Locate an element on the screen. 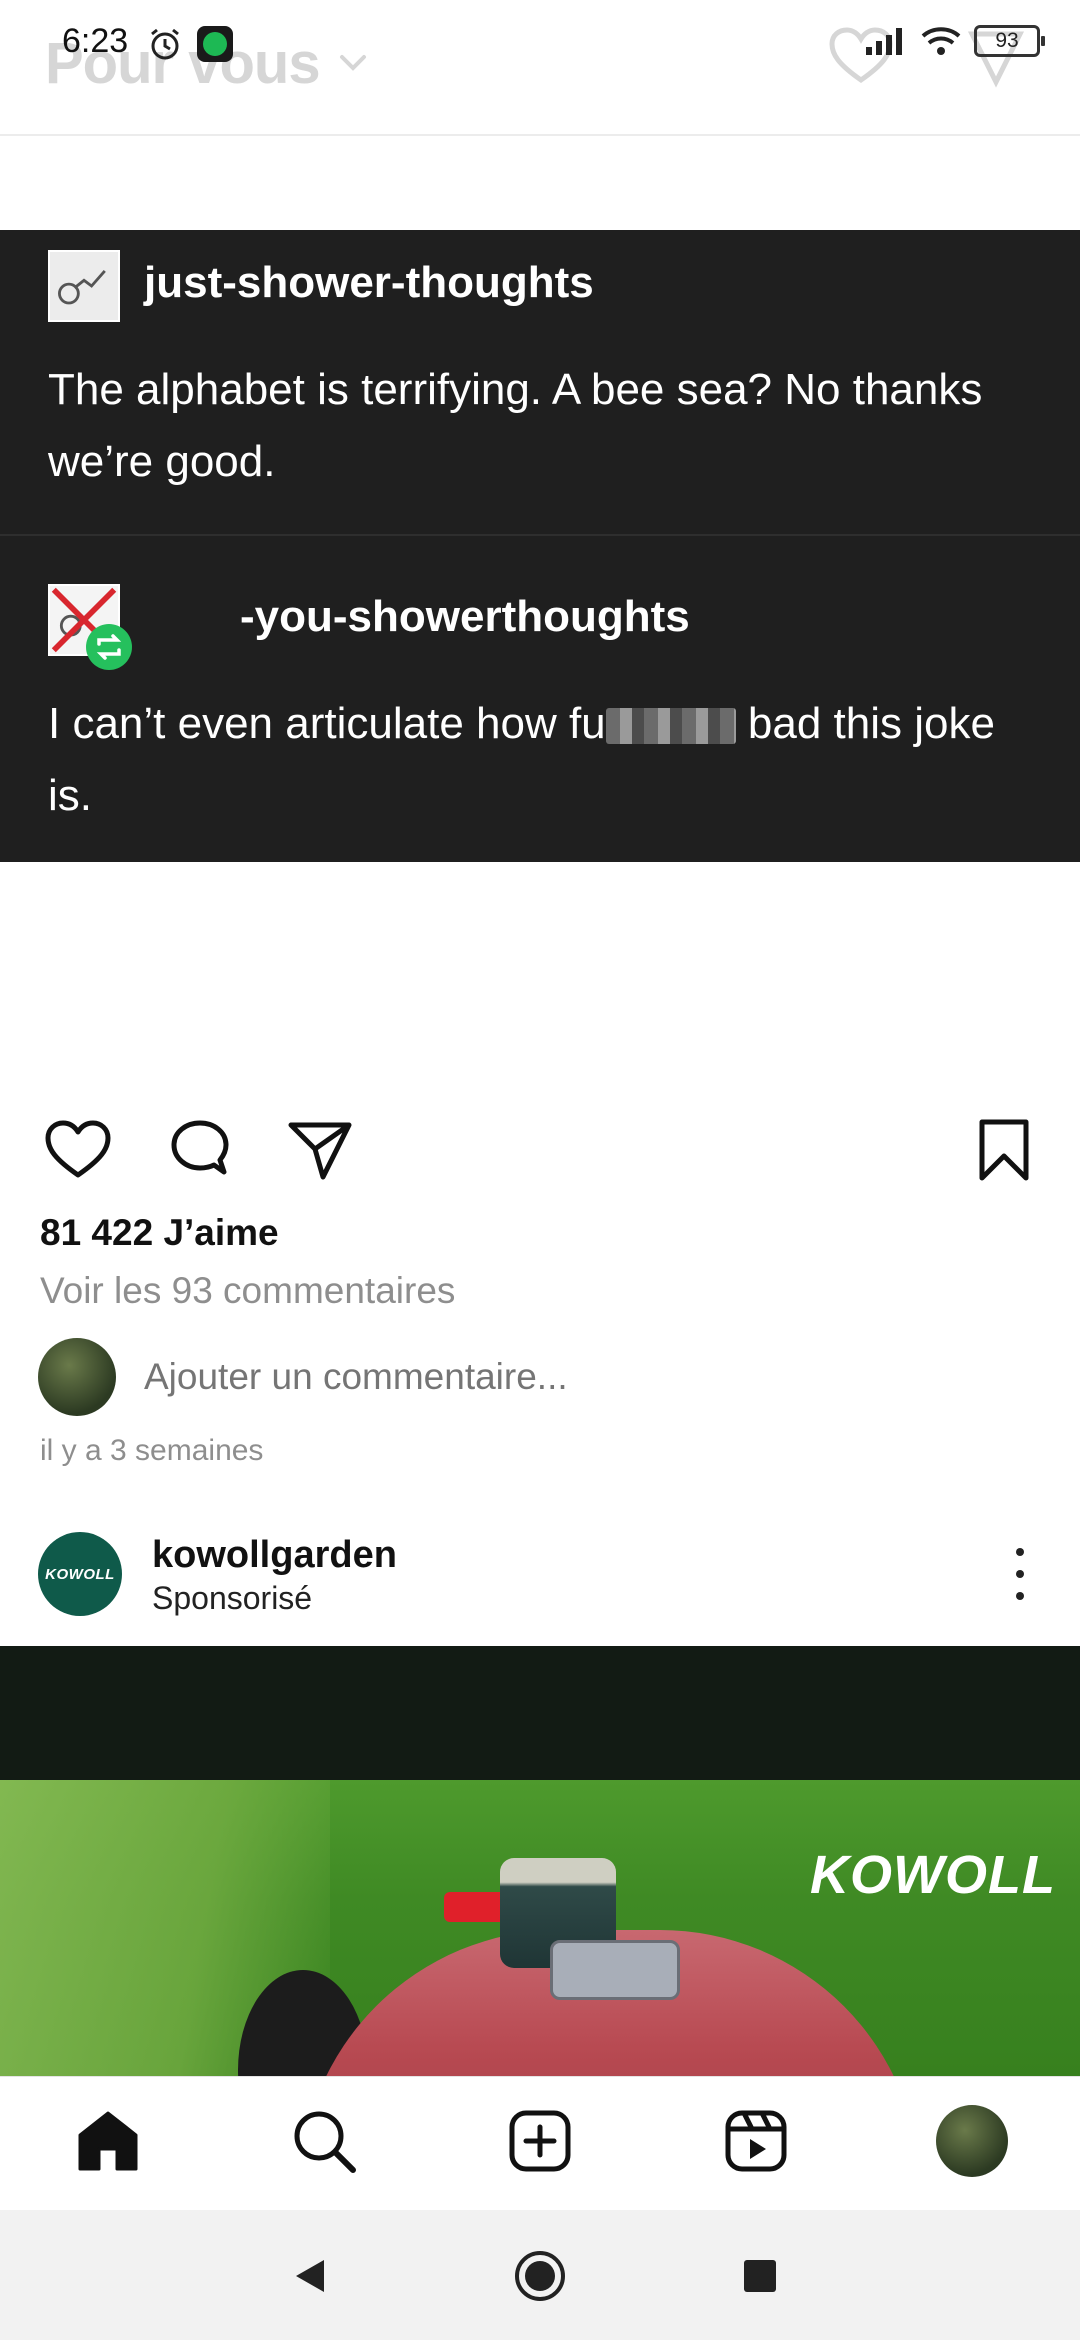 This screenshot has width=1080, height=2340. back-icon is located at coordinates (310, 2276).